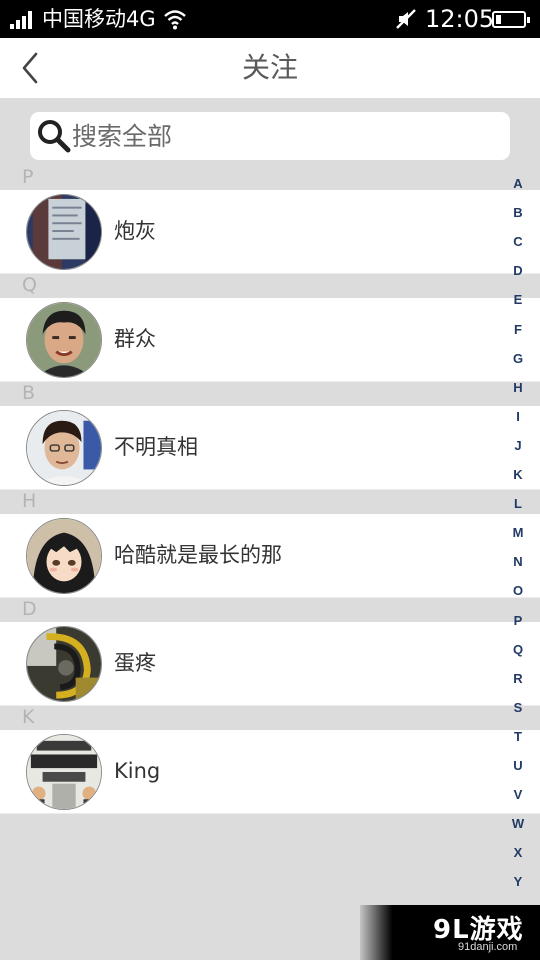  I want to click on watermark: 9L游戏 91danji.com, so click(450, 932).